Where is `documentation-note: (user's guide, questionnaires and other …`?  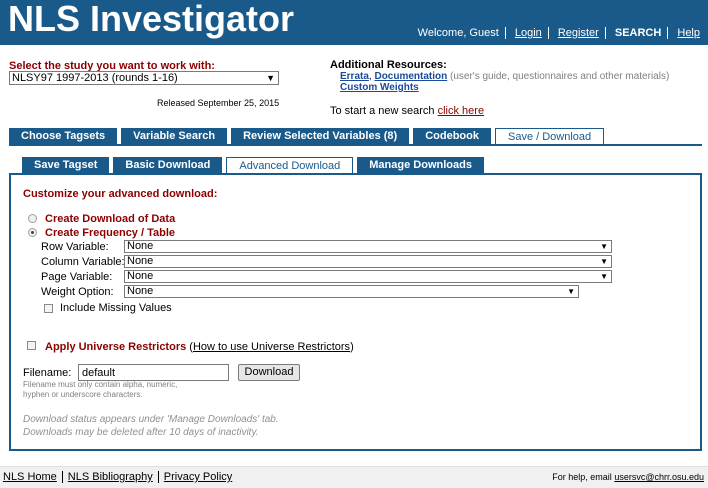 documentation-note: (user's guide, questionnaires and other … is located at coordinates (558, 76).